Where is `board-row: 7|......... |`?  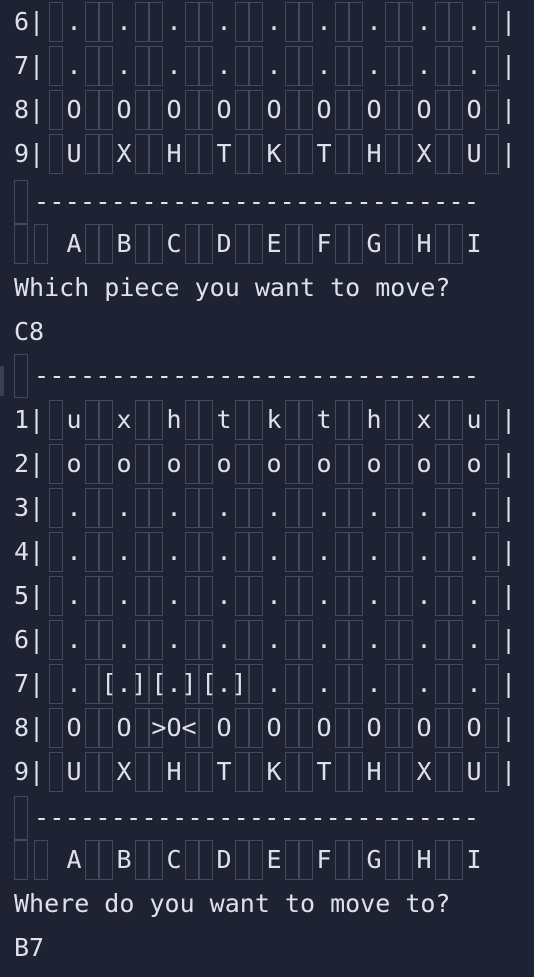
board-row: 7|......... | is located at coordinates (267, 66).